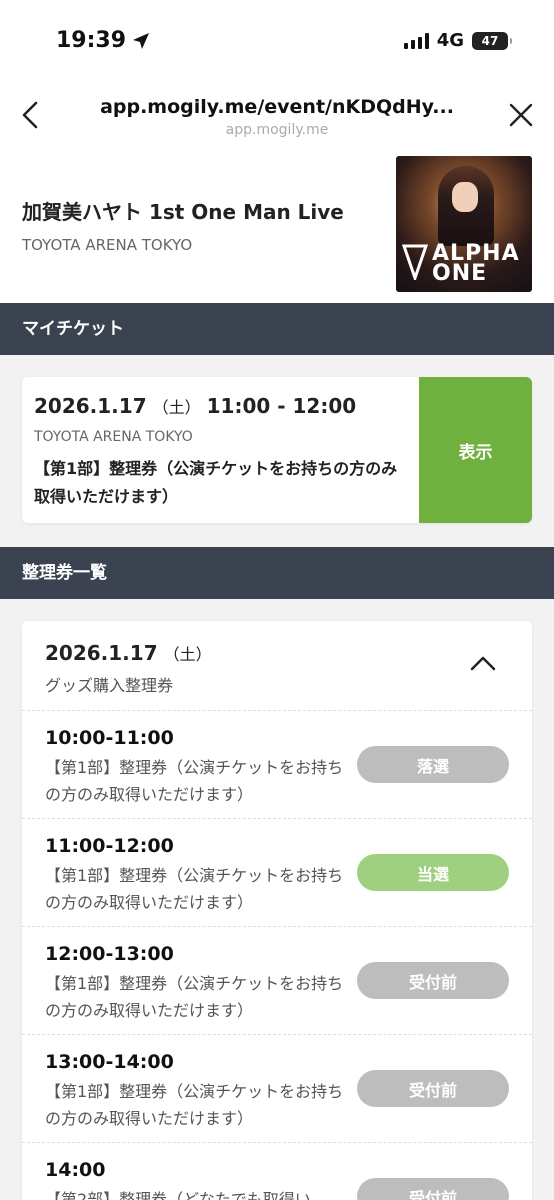 This screenshot has height=1200, width=554. I want to click on status-bar: 19:39 4G 47, so click(277, 39).